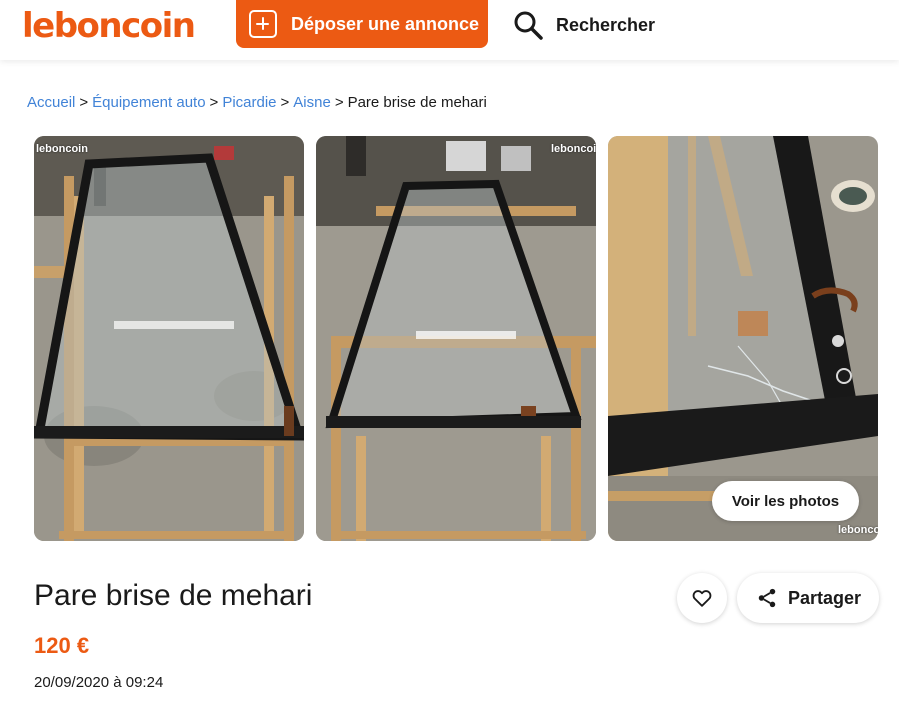 Image resolution: width=899 pixels, height=723 pixels. Describe the element at coordinates (767, 598) in the screenshot. I see `share-icon` at that location.